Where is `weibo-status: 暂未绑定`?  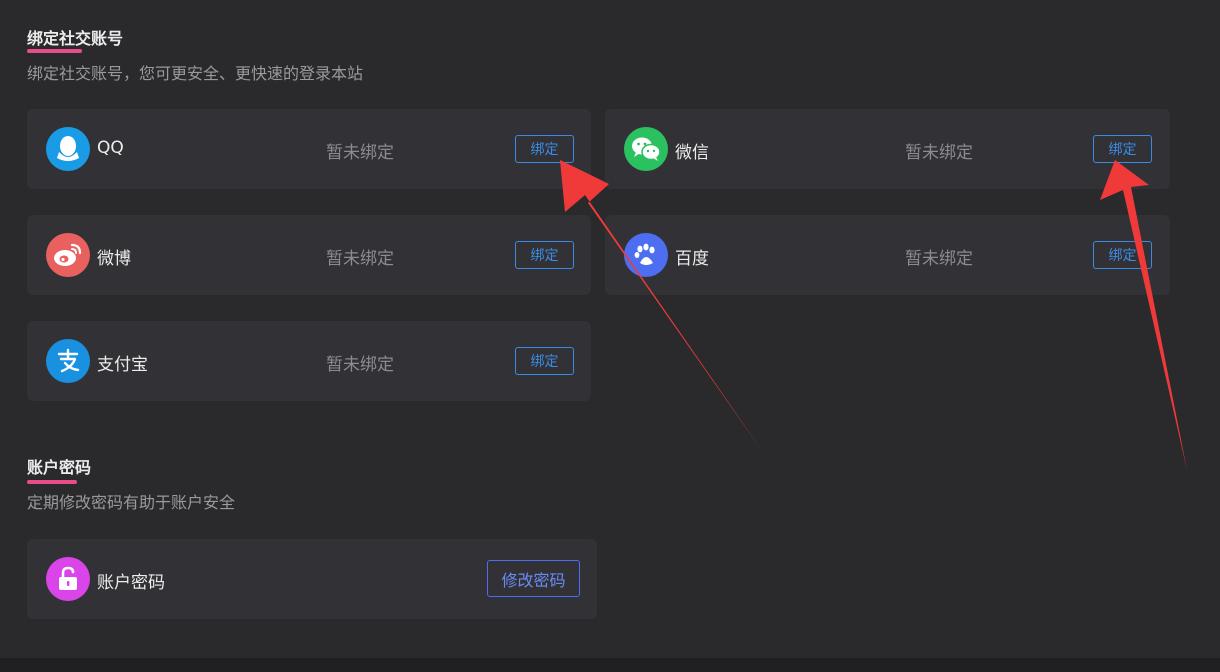 weibo-status: 暂未绑定 is located at coordinates (360, 259).